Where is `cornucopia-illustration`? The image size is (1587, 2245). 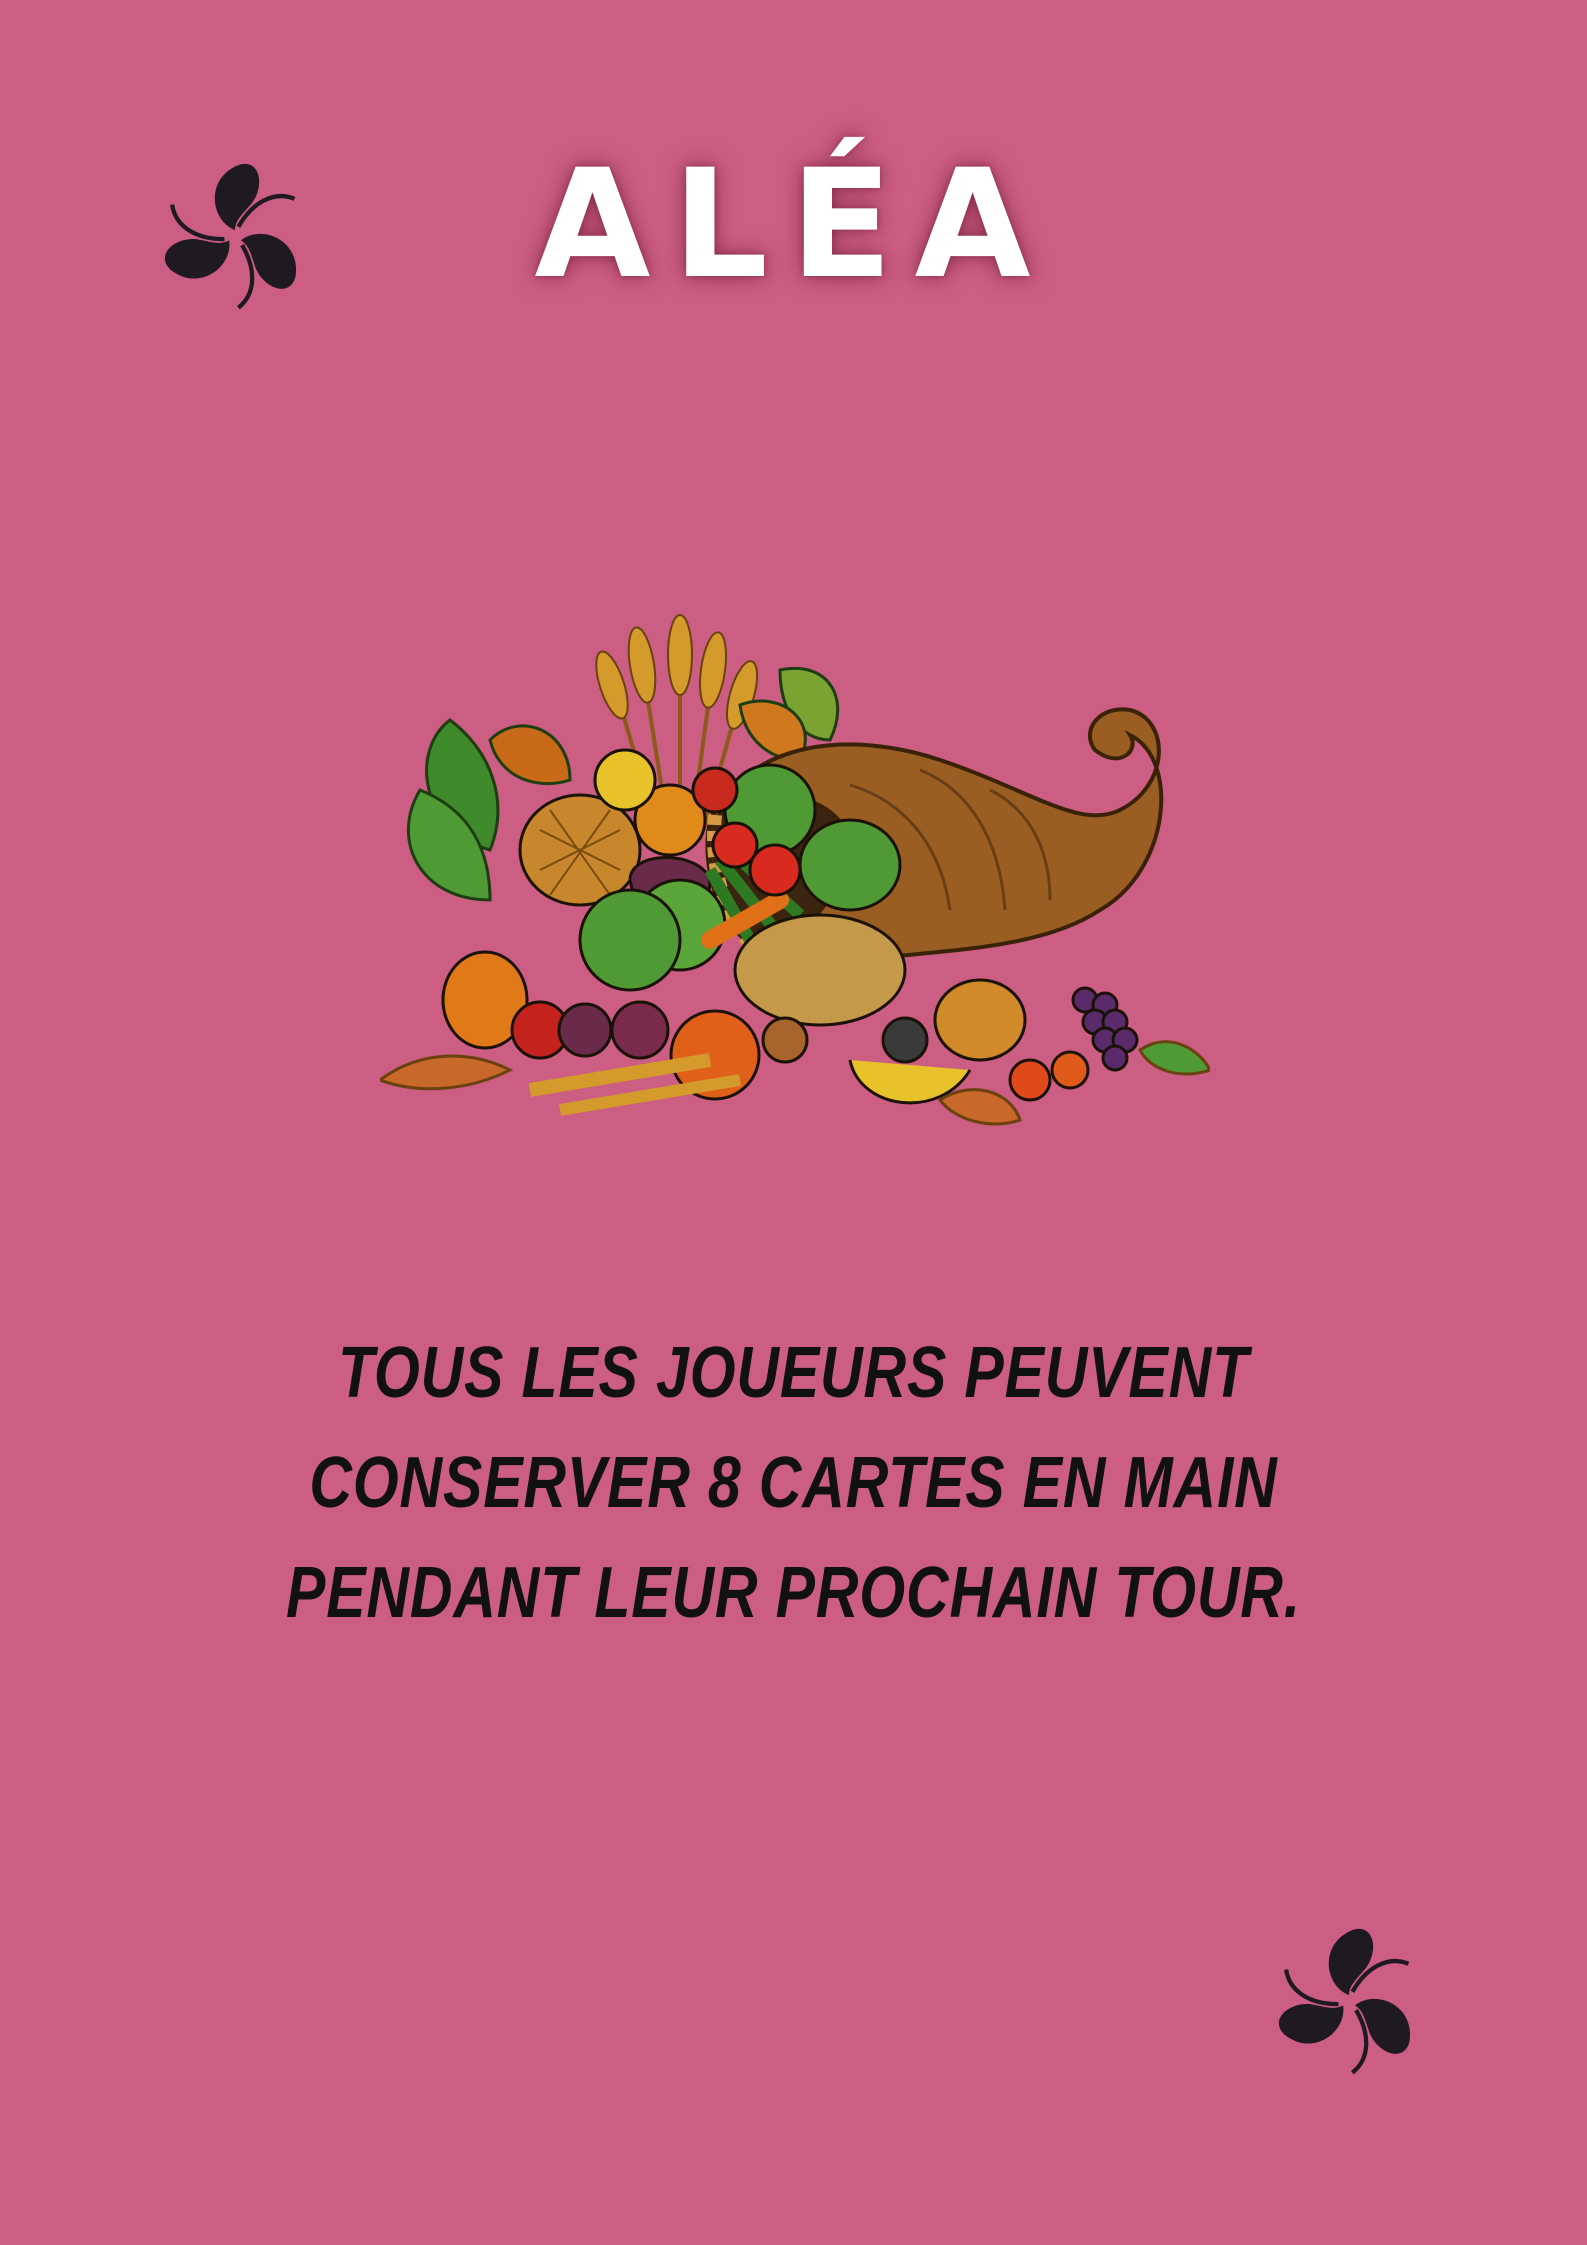
cornucopia-illustration is located at coordinates (795, 870).